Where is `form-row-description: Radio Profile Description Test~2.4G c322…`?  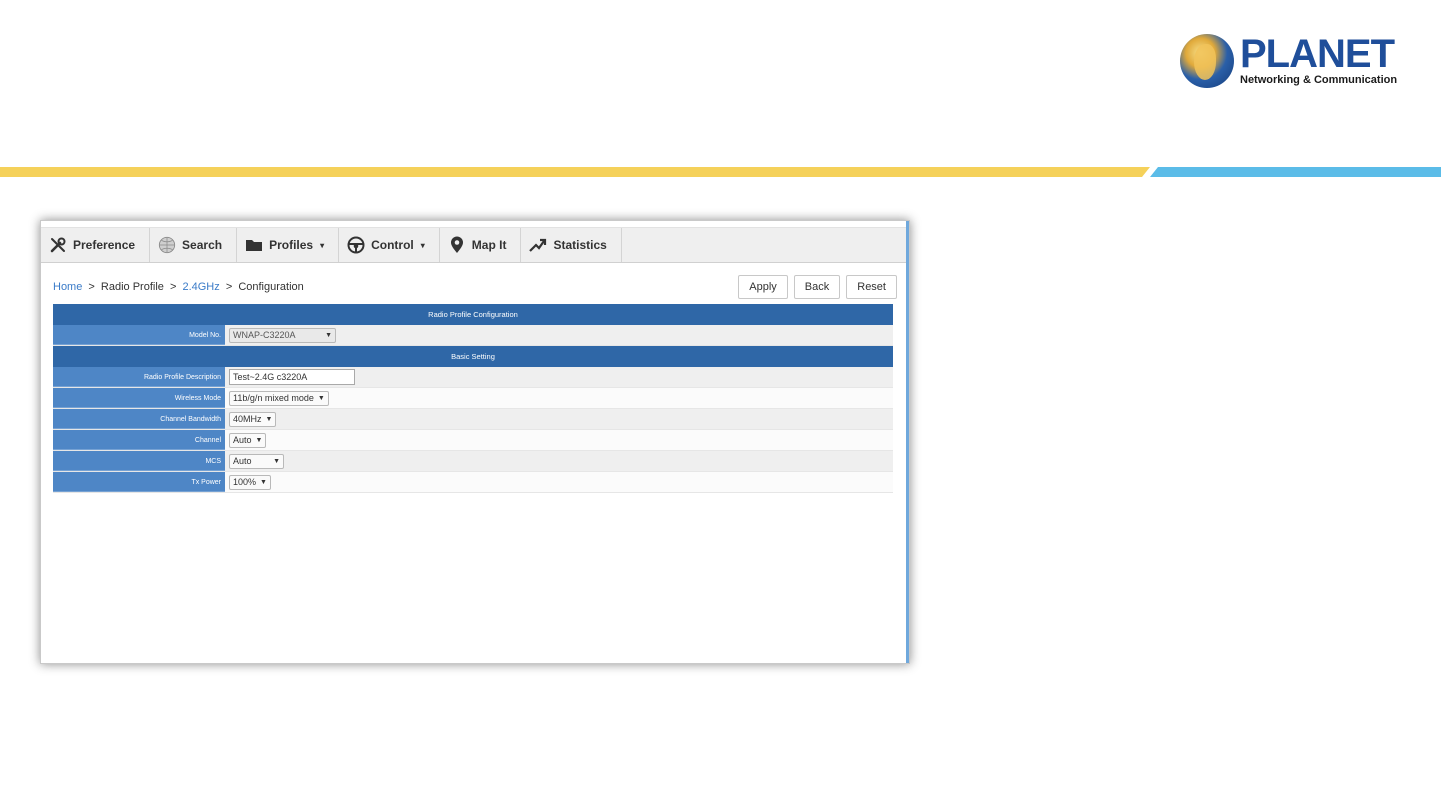 form-row-description: Radio Profile Description Test~2.4G c322… is located at coordinates (473, 377).